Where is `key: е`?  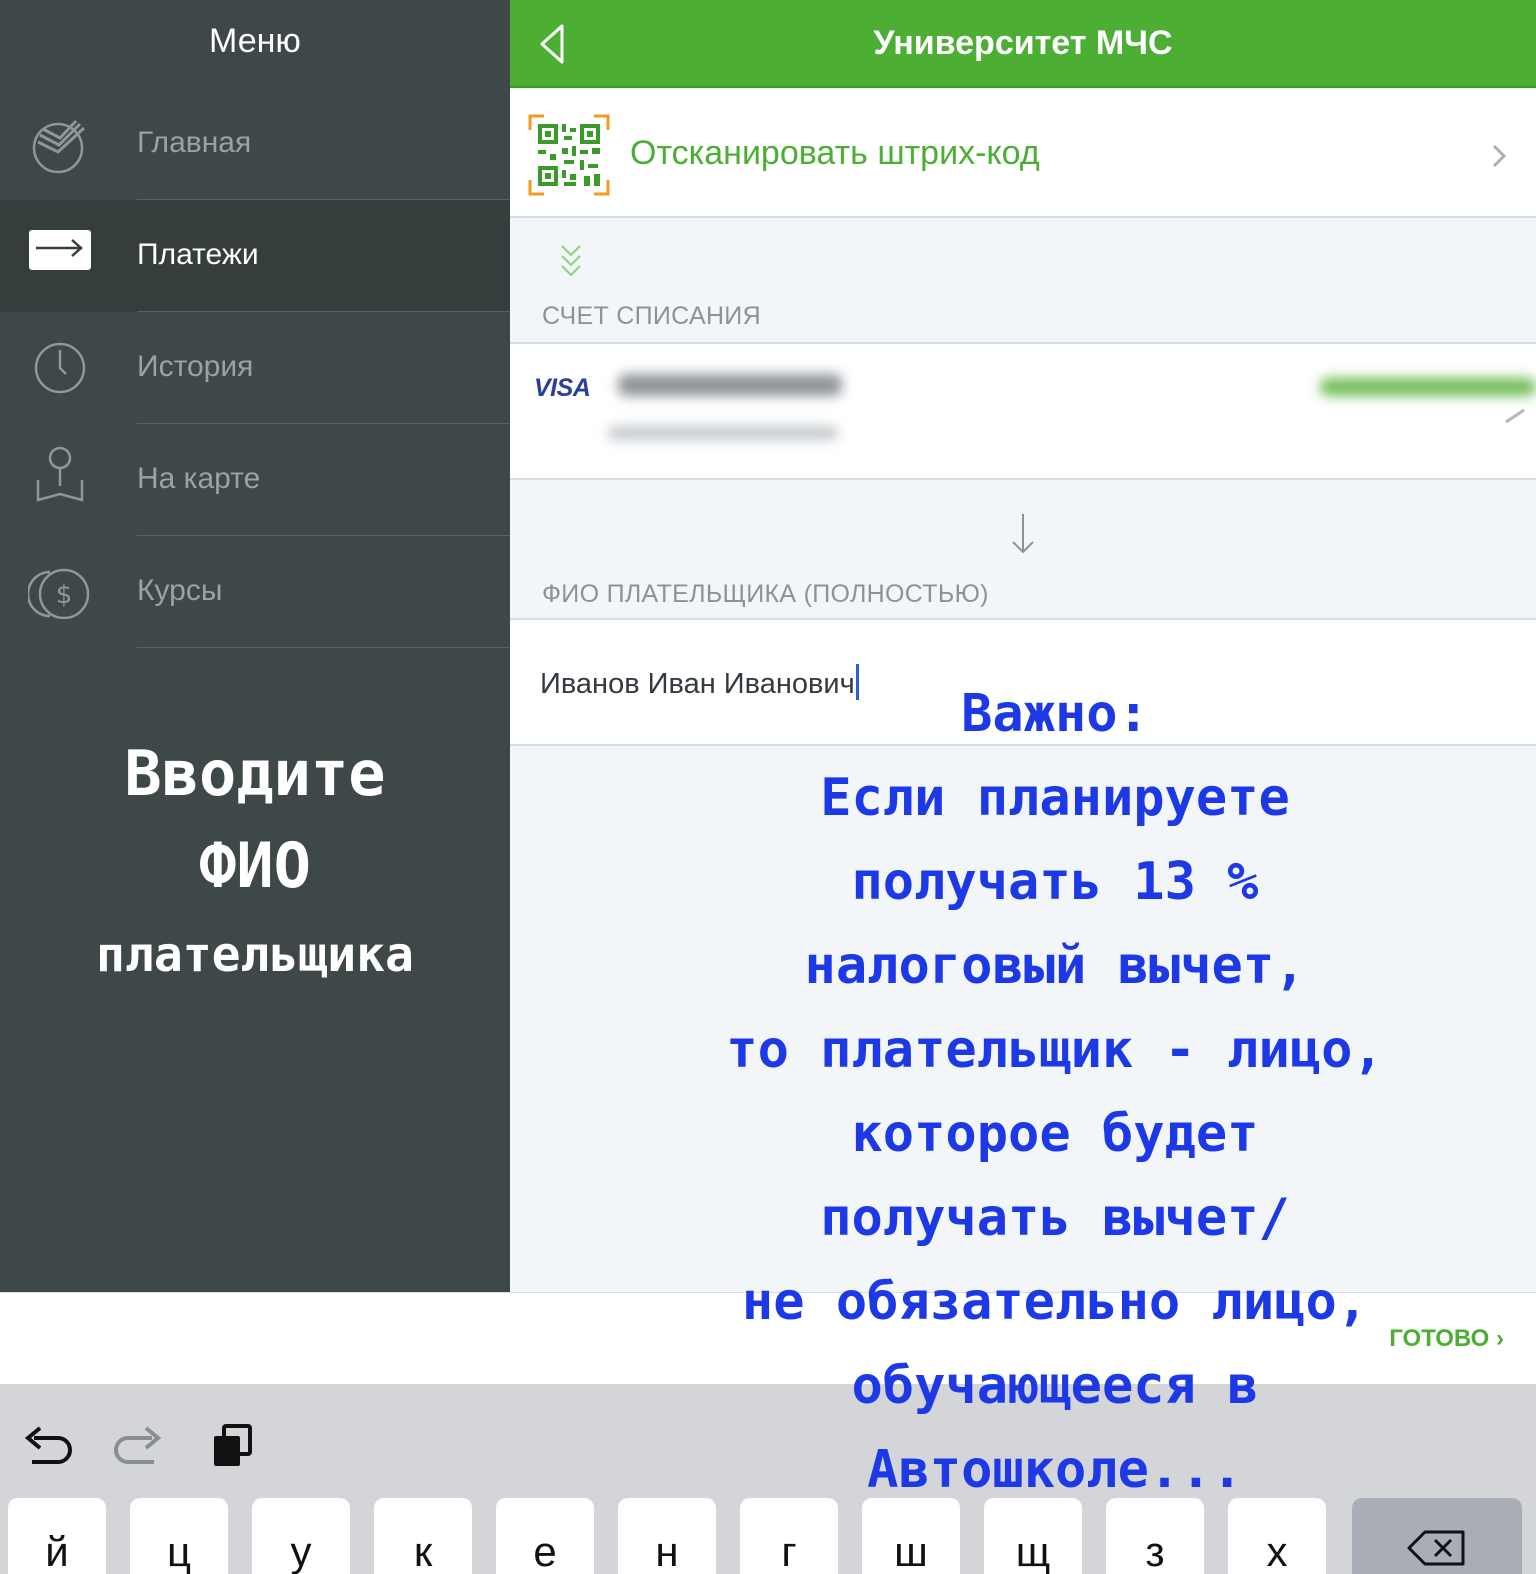
key: е is located at coordinates (545, 1536).